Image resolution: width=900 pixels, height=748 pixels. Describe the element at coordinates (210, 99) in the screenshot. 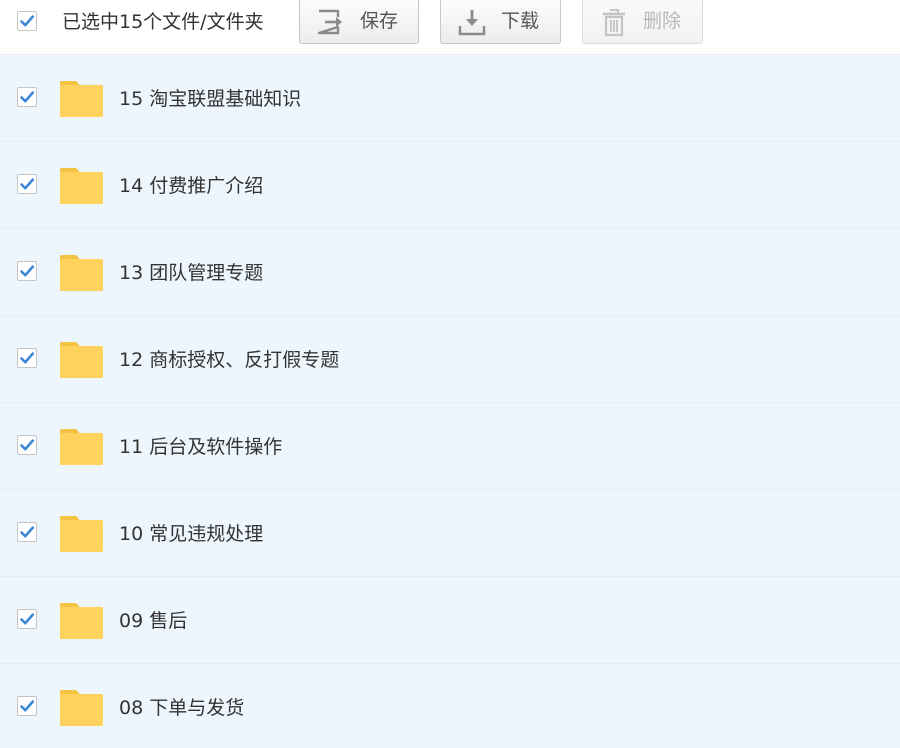

I see `file-name: 15 淘宝联盟基础知识` at that location.